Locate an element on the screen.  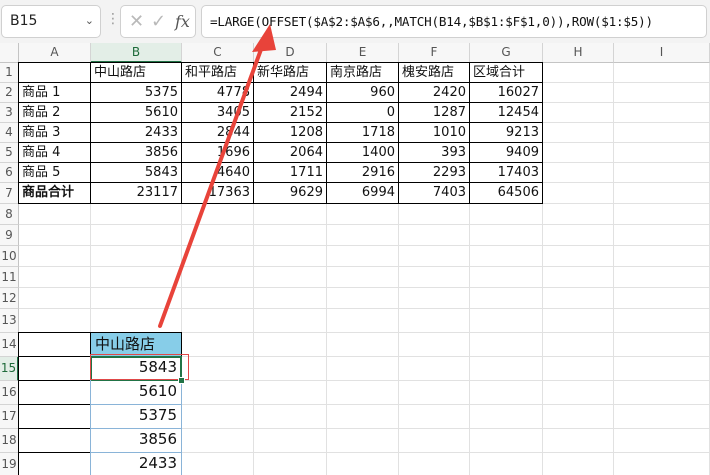
total-label-cell: 商品合计 is located at coordinates (54, 193).